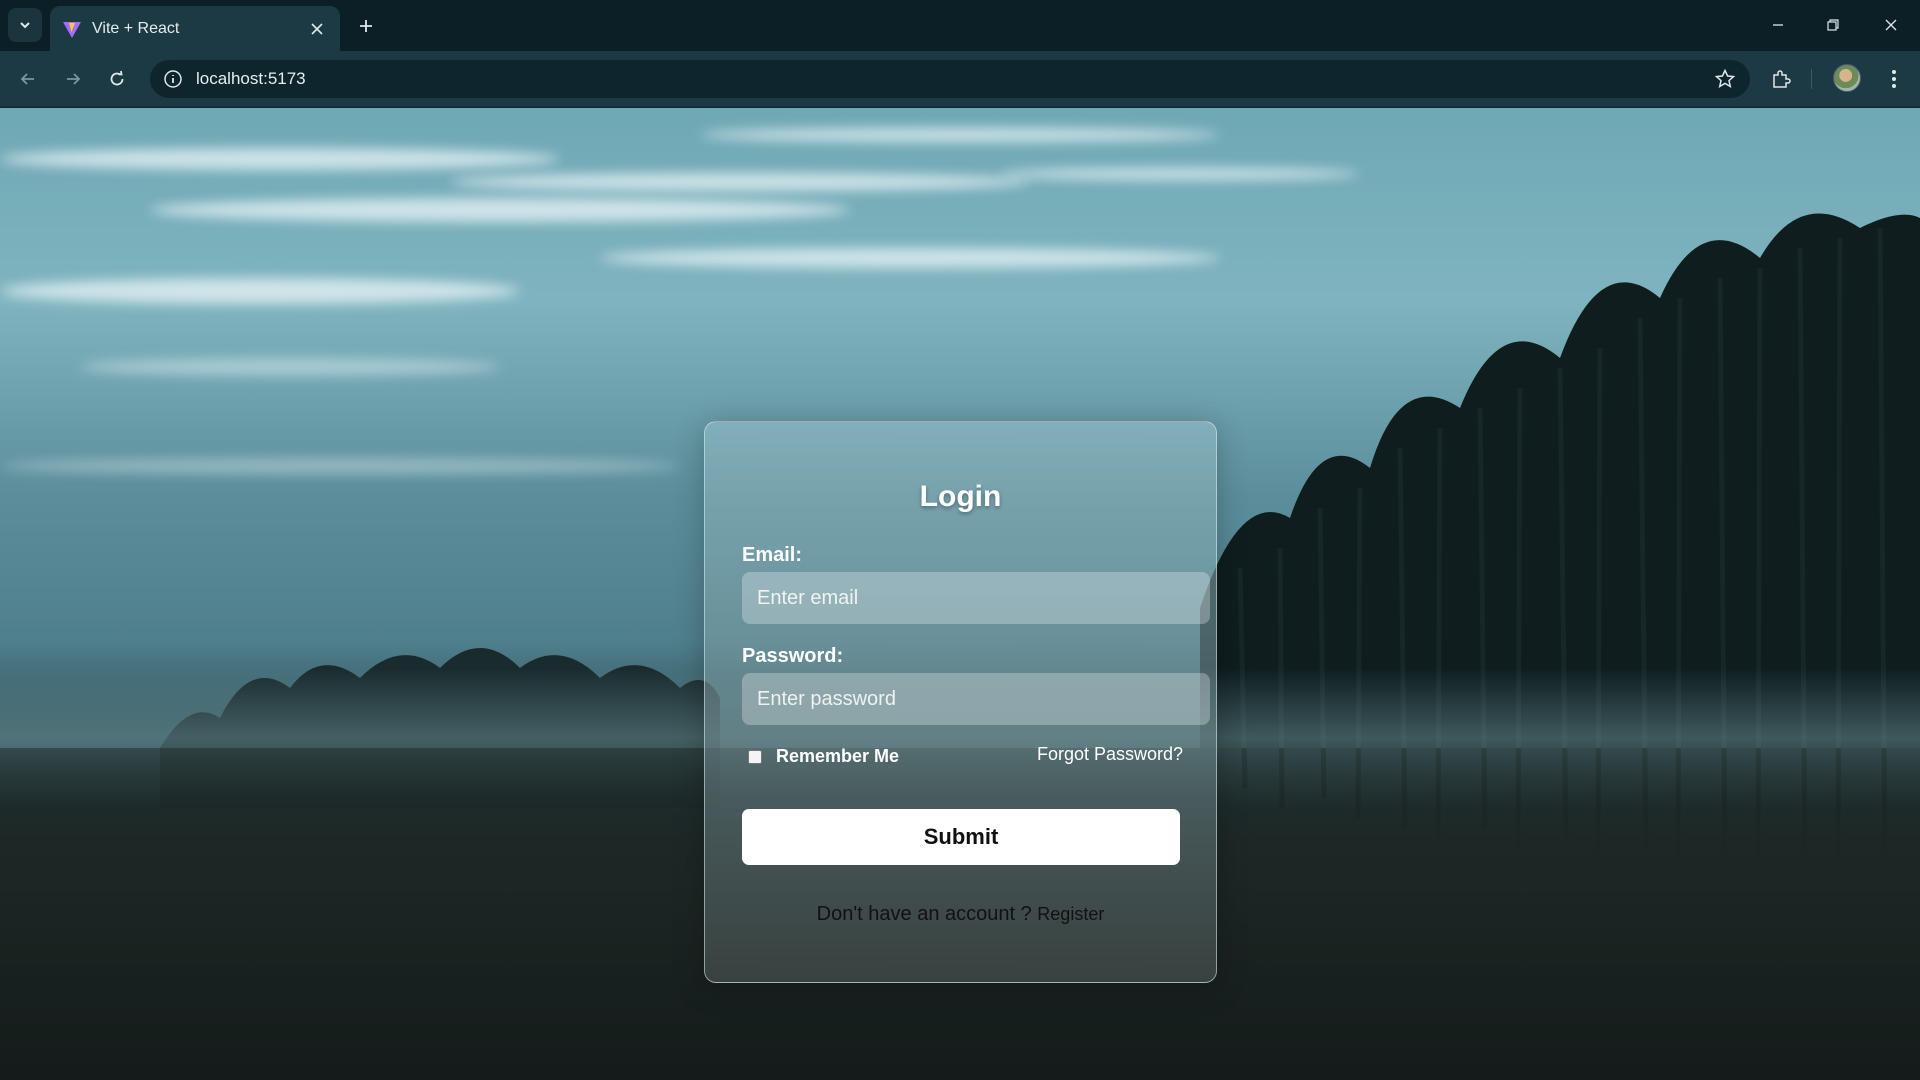  Describe the element at coordinates (72, 29) in the screenshot. I see `vite-logo-icon` at that location.